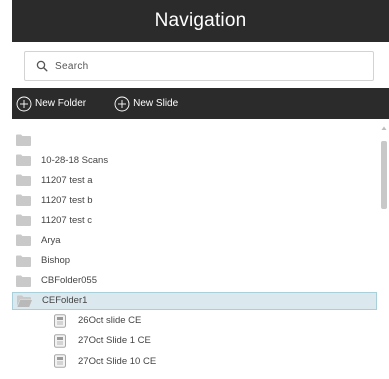  I want to click on new-slide-label: New Slide, so click(156, 103).